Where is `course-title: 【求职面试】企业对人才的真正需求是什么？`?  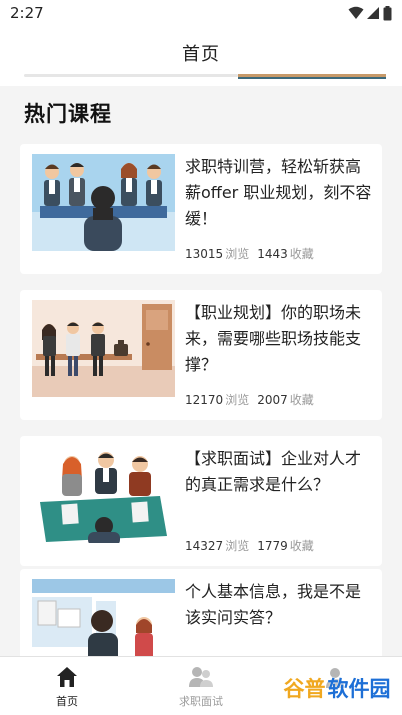
course-title: 【求职面试】企业对人才的真正需求是什么？ is located at coordinates (273, 471).